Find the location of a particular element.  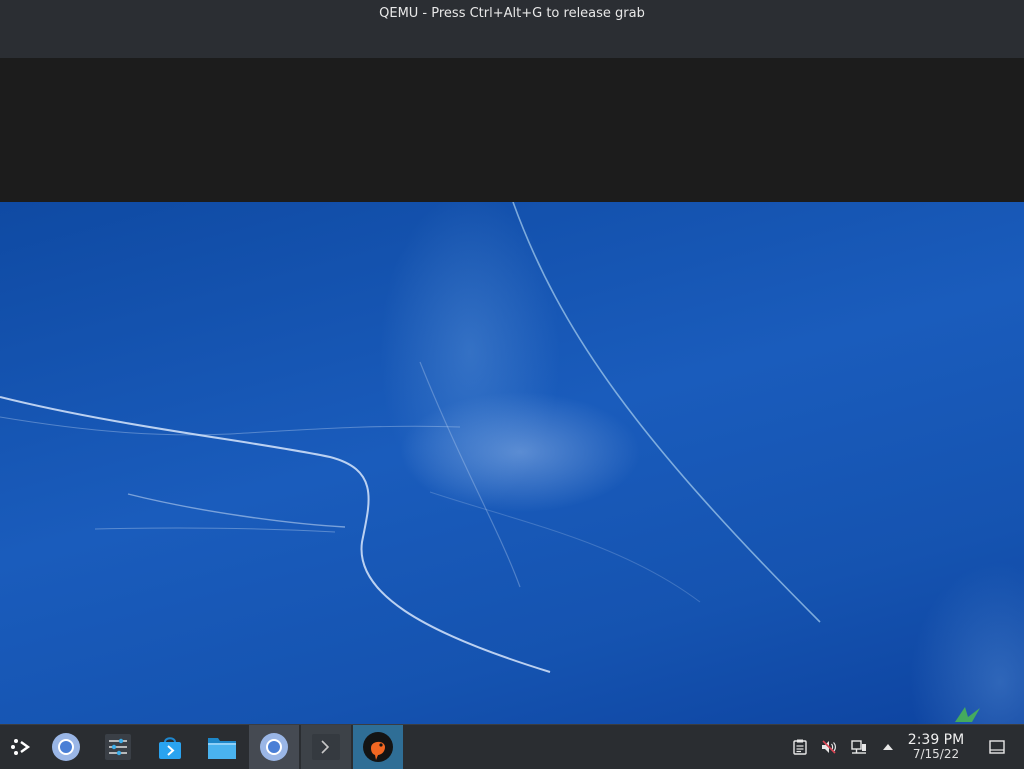

folder-icon is located at coordinates (222, 748).